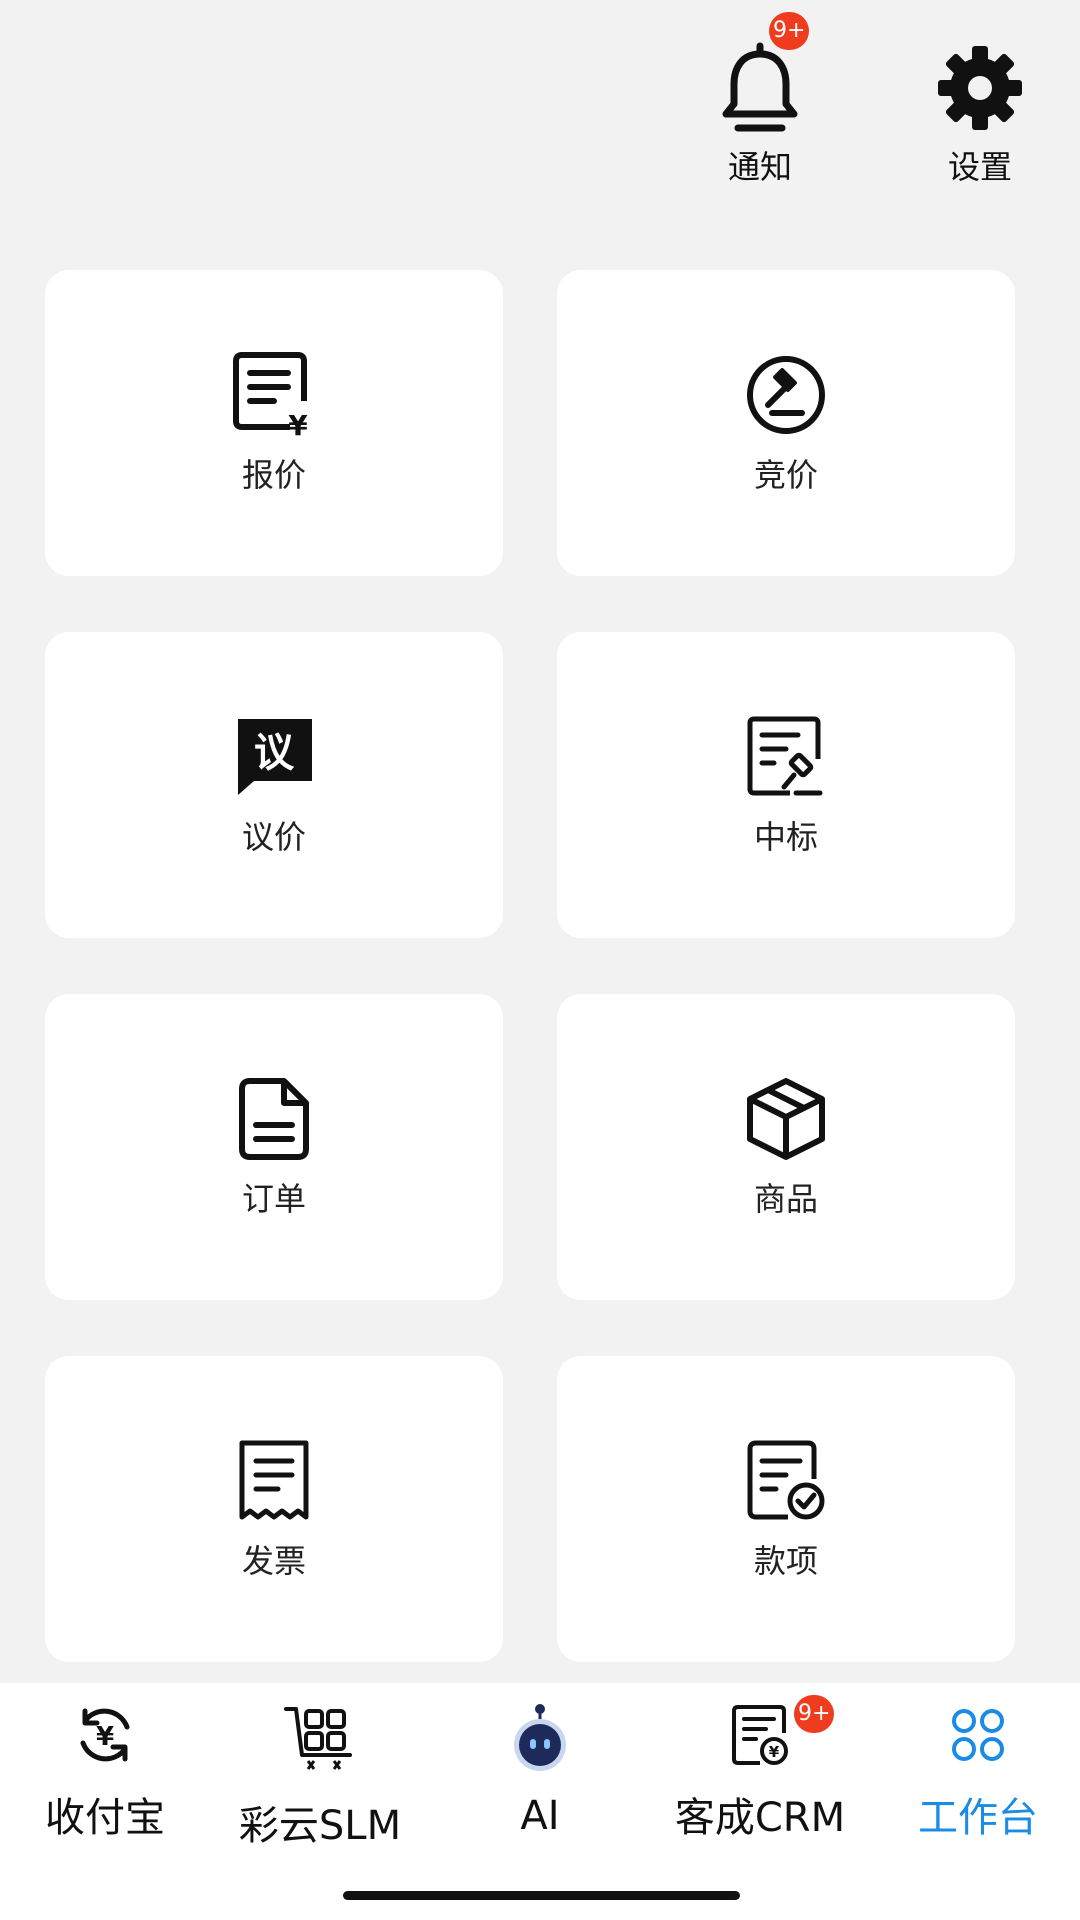  What do you see at coordinates (320, 1776) in the screenshot?
I see `tab-caiyun-slm: 彩云SLM` at bounding box center [320, 1776].